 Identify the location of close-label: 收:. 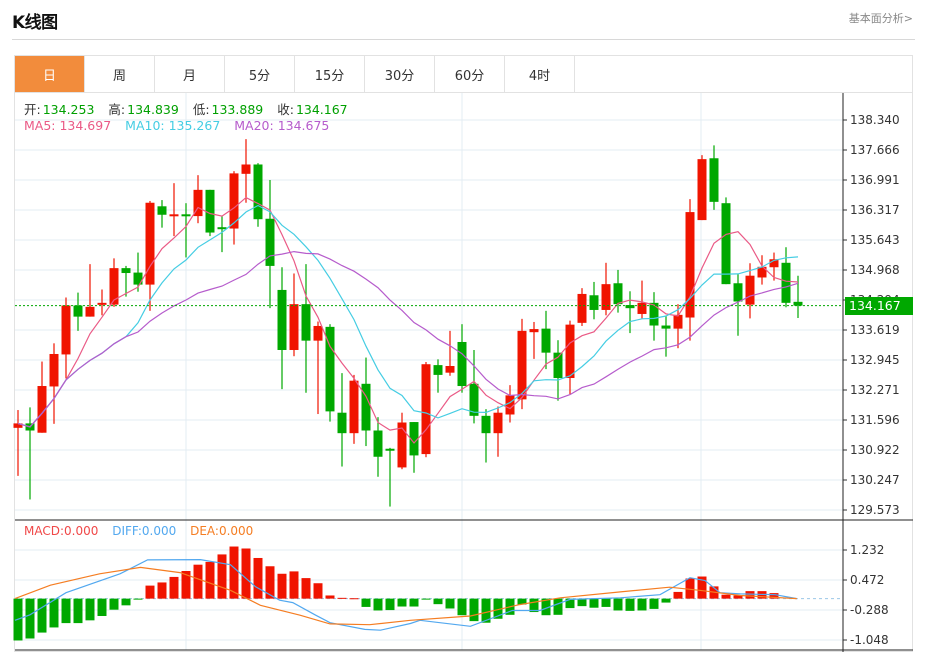
(285, 109).